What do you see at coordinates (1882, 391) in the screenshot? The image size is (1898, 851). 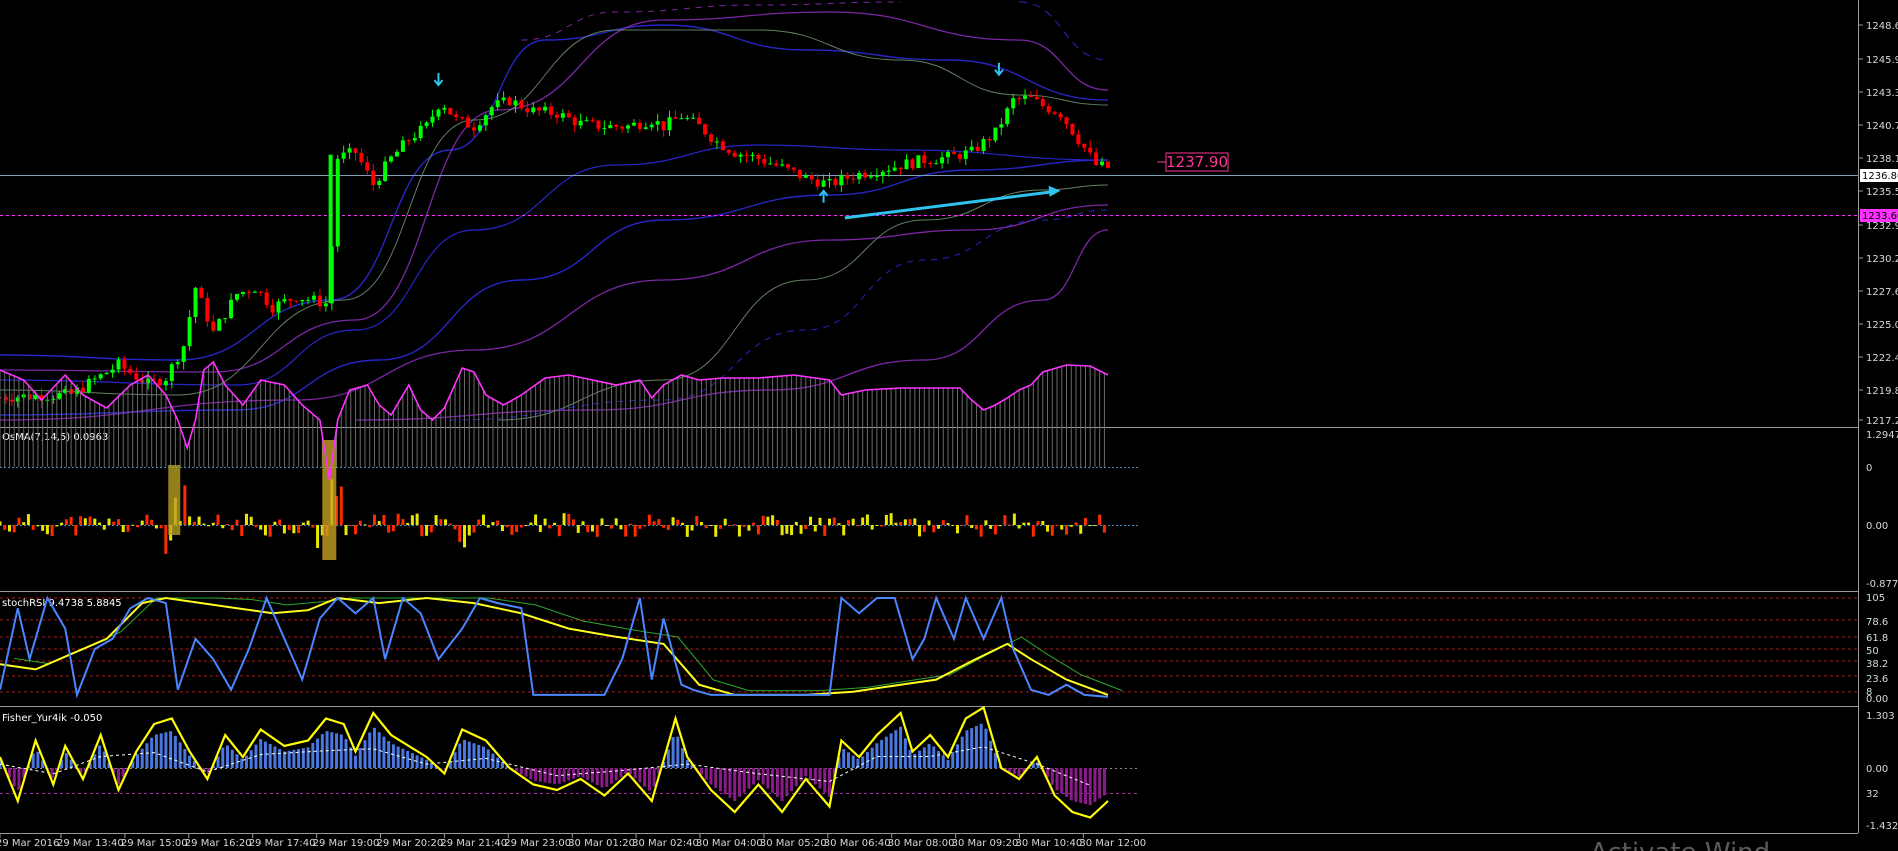 I see `price-tick-label: 1219.82` at bounding box center [1882, 391].